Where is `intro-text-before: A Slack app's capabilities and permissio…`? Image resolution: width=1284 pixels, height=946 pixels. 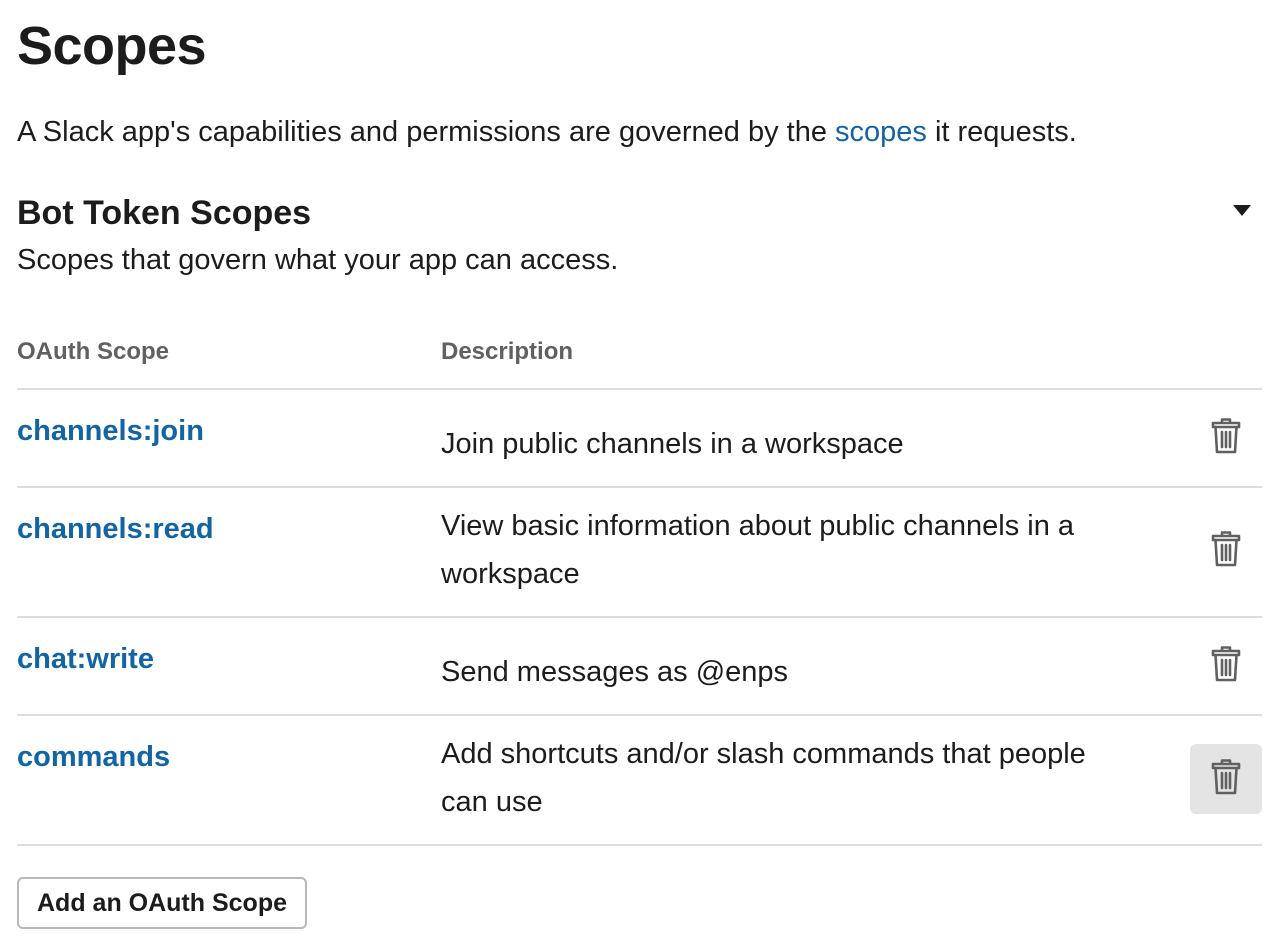 intro-text-before: A Slack app's capabilities and permissio… is located at coordinates (426, 132).